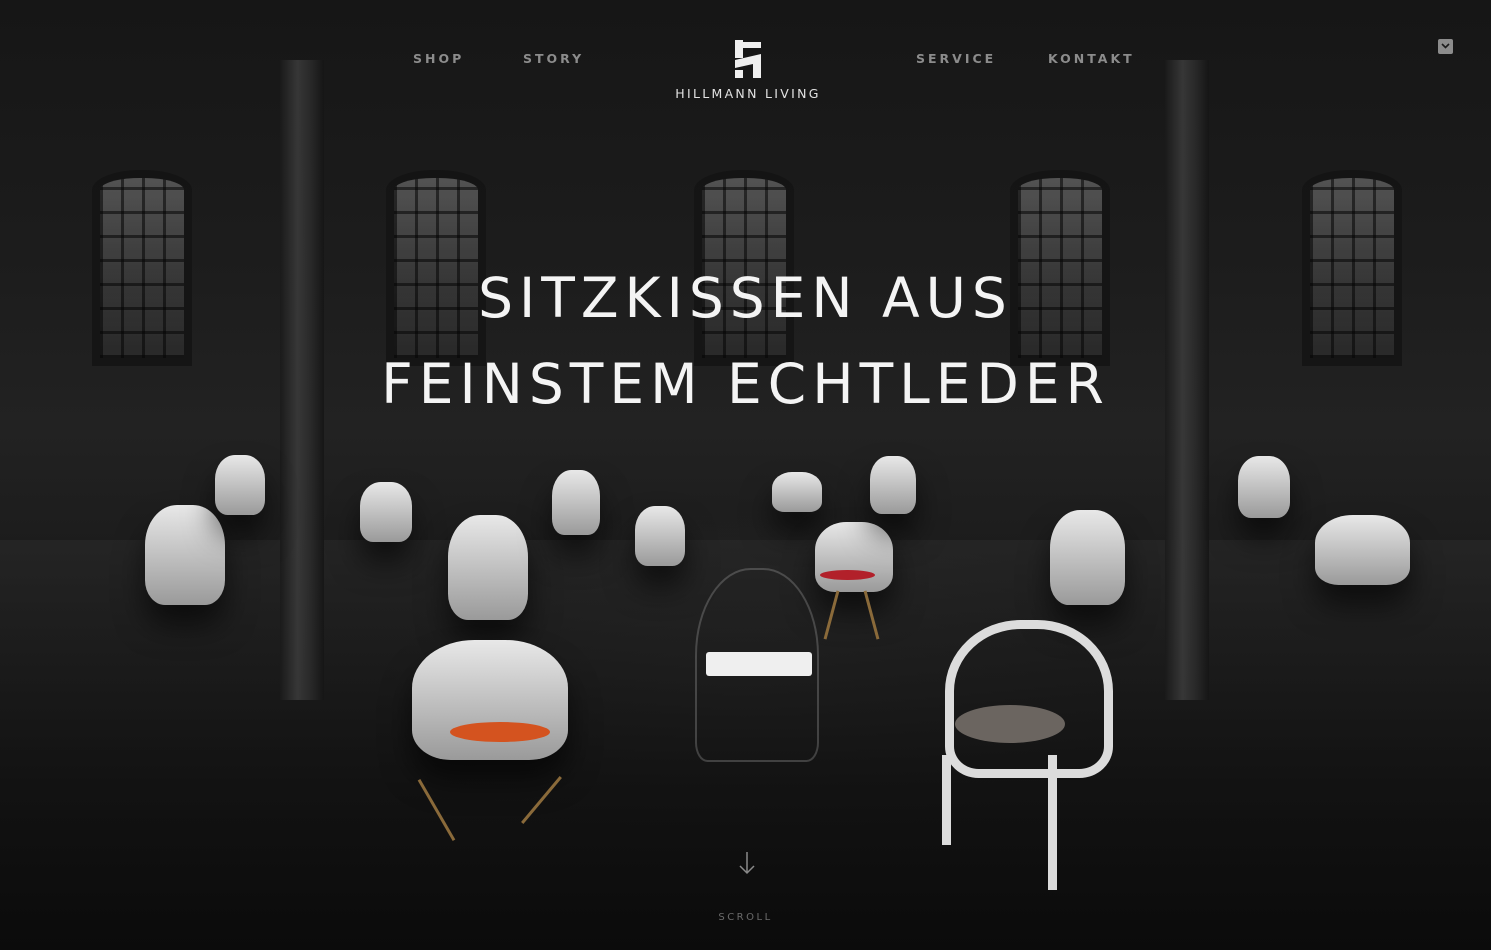 The image size is (1491, 950). Describe the element at coordinates (490, 700) in the screenshot. I see `rocking-chair` at that location.